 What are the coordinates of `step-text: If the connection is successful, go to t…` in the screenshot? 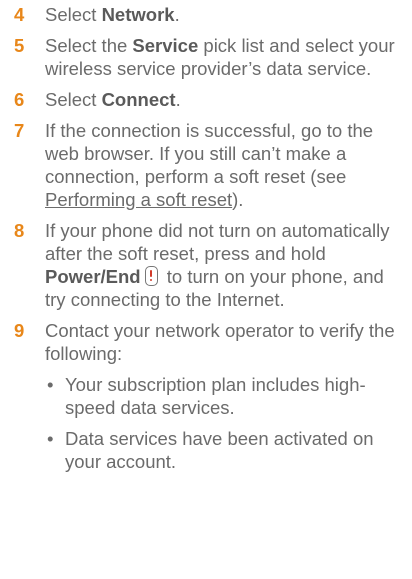 It's located at (209, 153).